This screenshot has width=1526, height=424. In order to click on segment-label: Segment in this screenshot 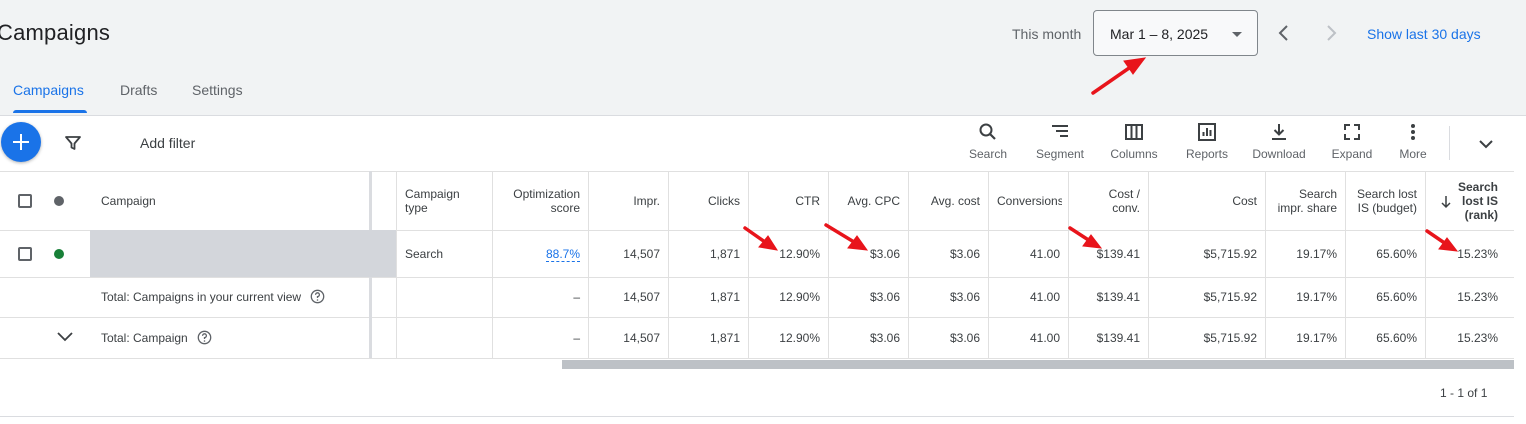, I will do `click(1060, 154)`.